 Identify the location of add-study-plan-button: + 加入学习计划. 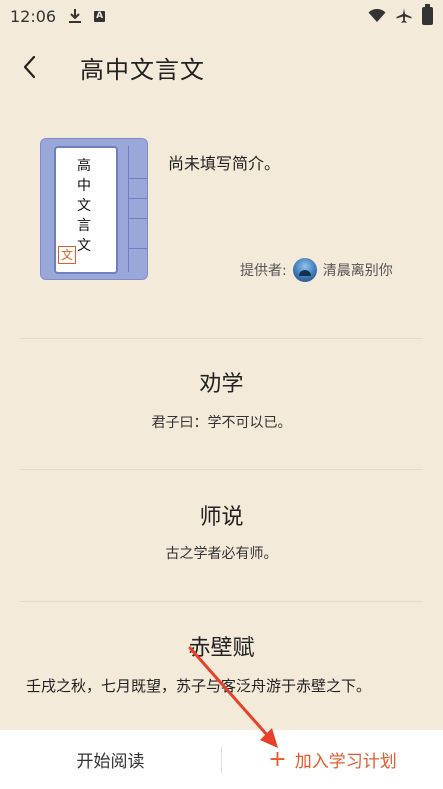
(332, 759).